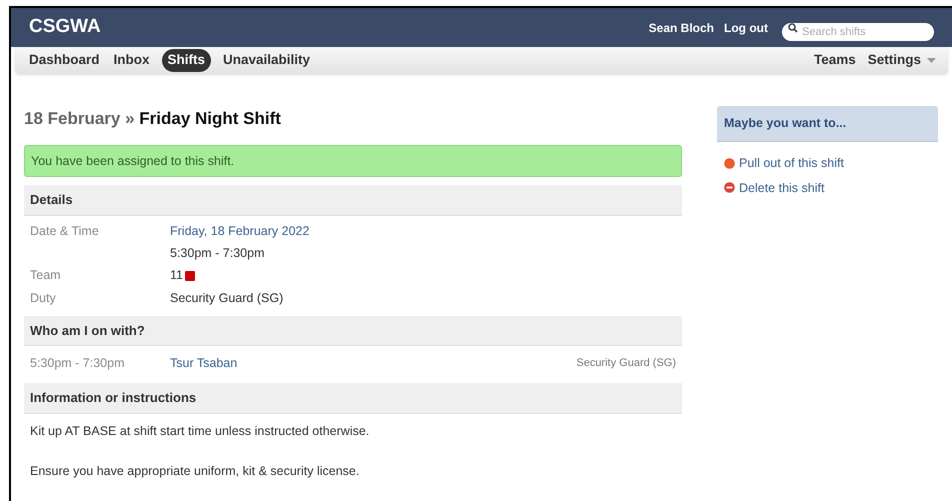 This screenshot has width=952, height=501. Describe the element at coordinates (353, 331) in the screenshot. I see `section-heading: Who am I on with?` at that location.